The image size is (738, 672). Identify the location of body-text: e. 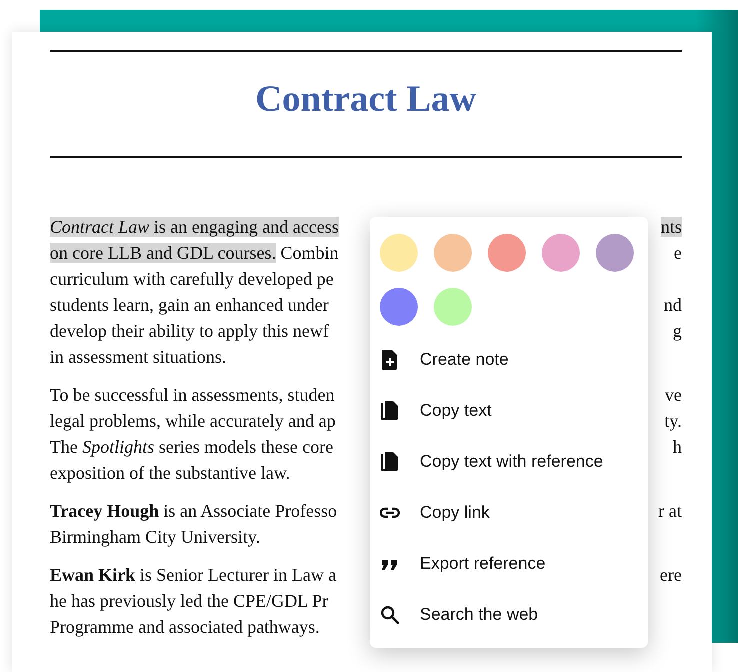
(678, 253).